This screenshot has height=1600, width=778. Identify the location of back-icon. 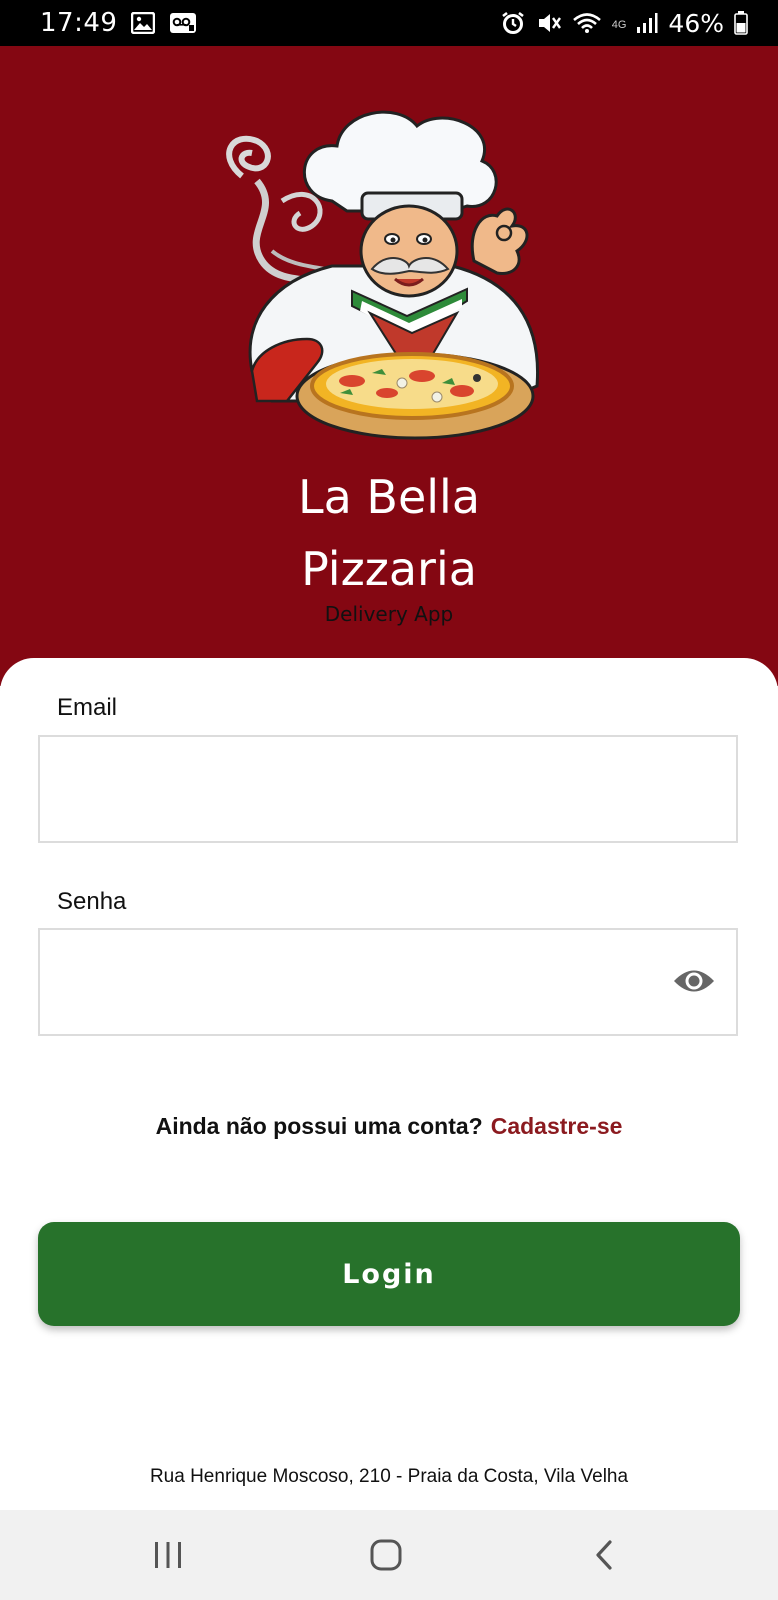
(604, 1555).